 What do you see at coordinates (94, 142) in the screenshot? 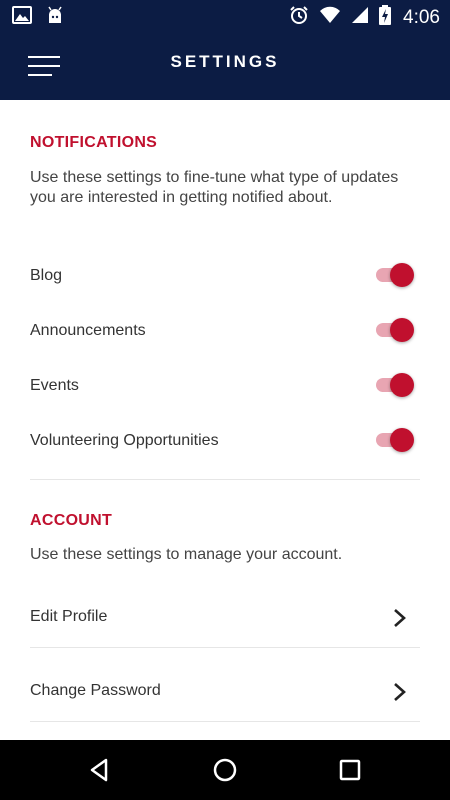
I see `notifications-section-title: NOTIFICATIONS` at bounding box center [94, 142].